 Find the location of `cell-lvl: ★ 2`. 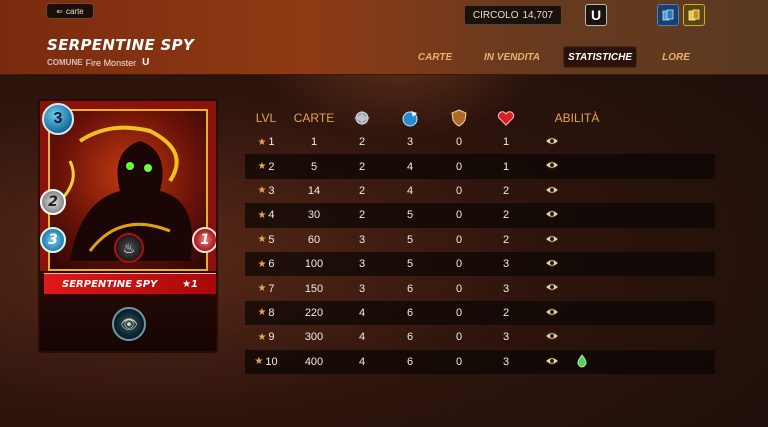

cell-lvl: ★ 2 is located at coordinates (266, 166).